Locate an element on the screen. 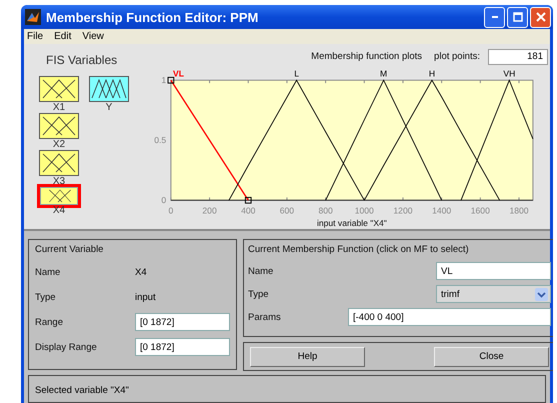 Image resolution: width=557 pixels, height=403 pixels. params-field: [-400 0 400] is located at coordinates (449, 317).